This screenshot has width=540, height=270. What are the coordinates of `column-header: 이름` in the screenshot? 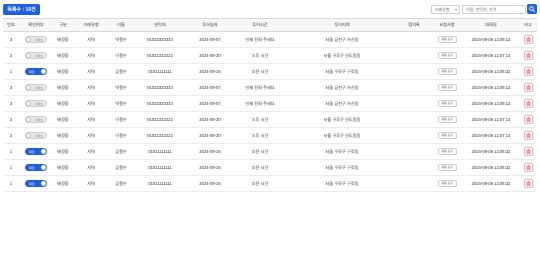 It's located at (121, 25).